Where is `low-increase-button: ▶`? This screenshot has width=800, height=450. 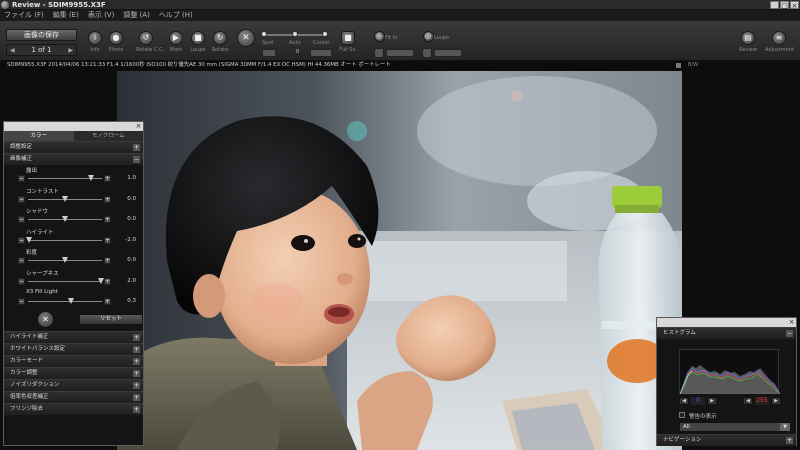
low-increase-button: ▶ is located at coordinates (712, 401).